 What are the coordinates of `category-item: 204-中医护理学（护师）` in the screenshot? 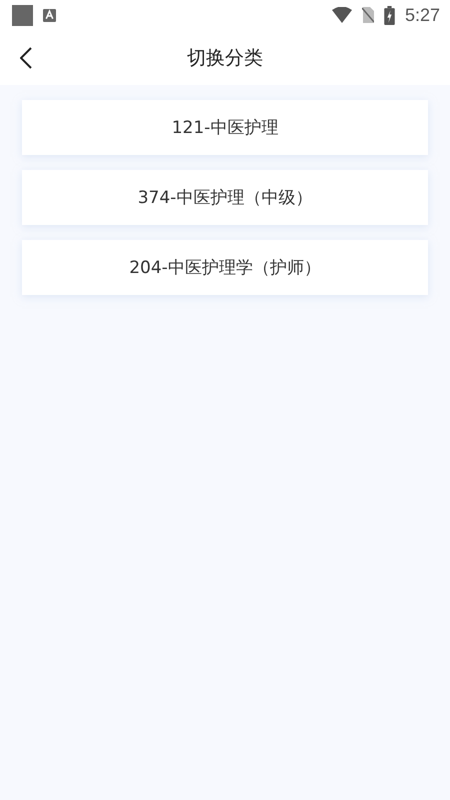 It's located at (225, 267).